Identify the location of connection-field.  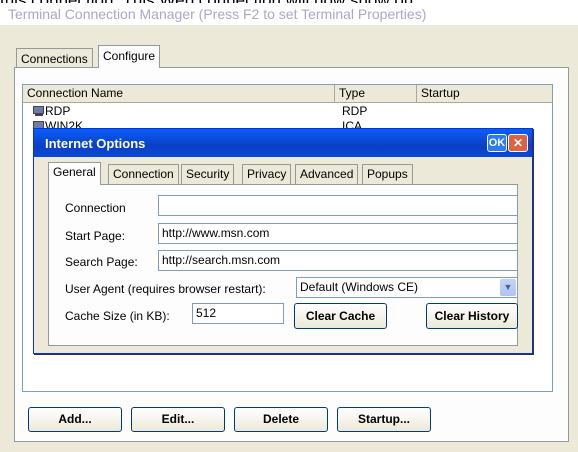
(338, 205).